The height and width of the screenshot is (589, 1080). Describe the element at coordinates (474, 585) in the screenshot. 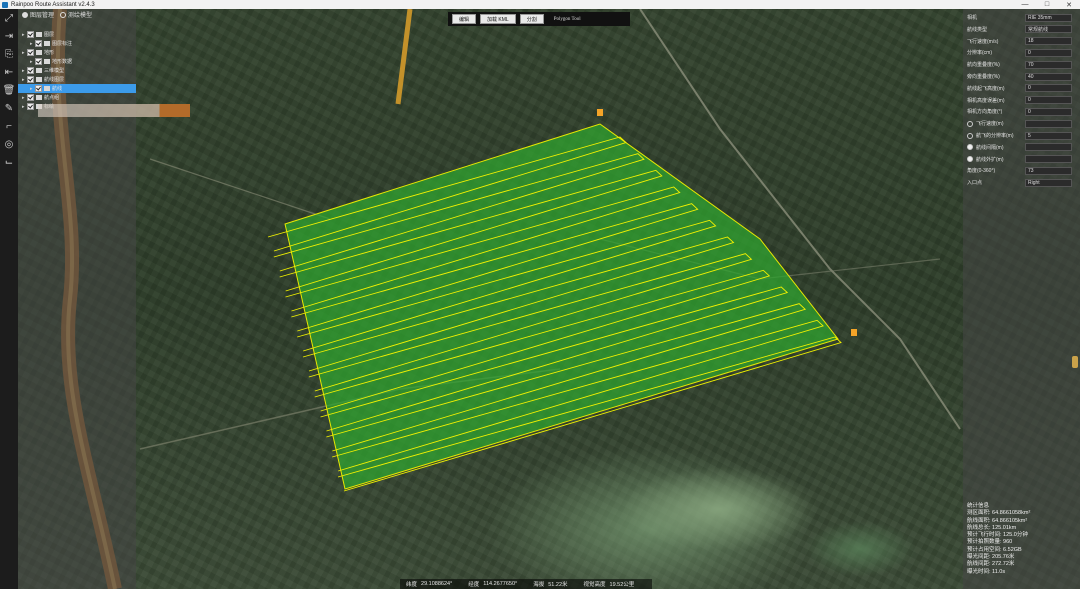

I see `lon-label: 经度` at that location.